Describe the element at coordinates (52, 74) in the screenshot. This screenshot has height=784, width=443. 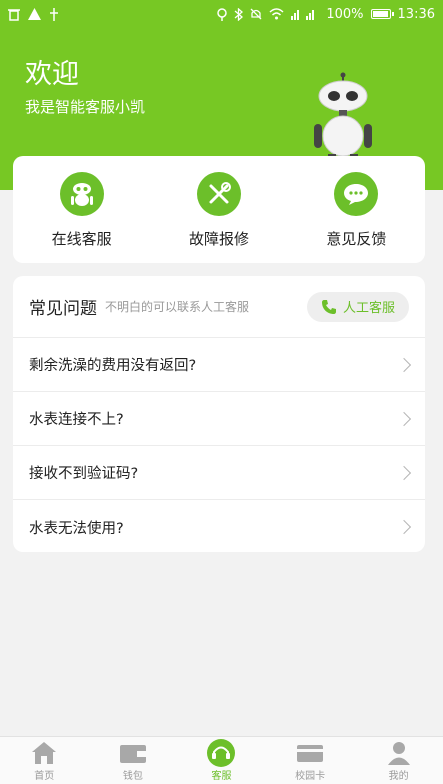
I see `welcome-title: 欢迎` at that location.